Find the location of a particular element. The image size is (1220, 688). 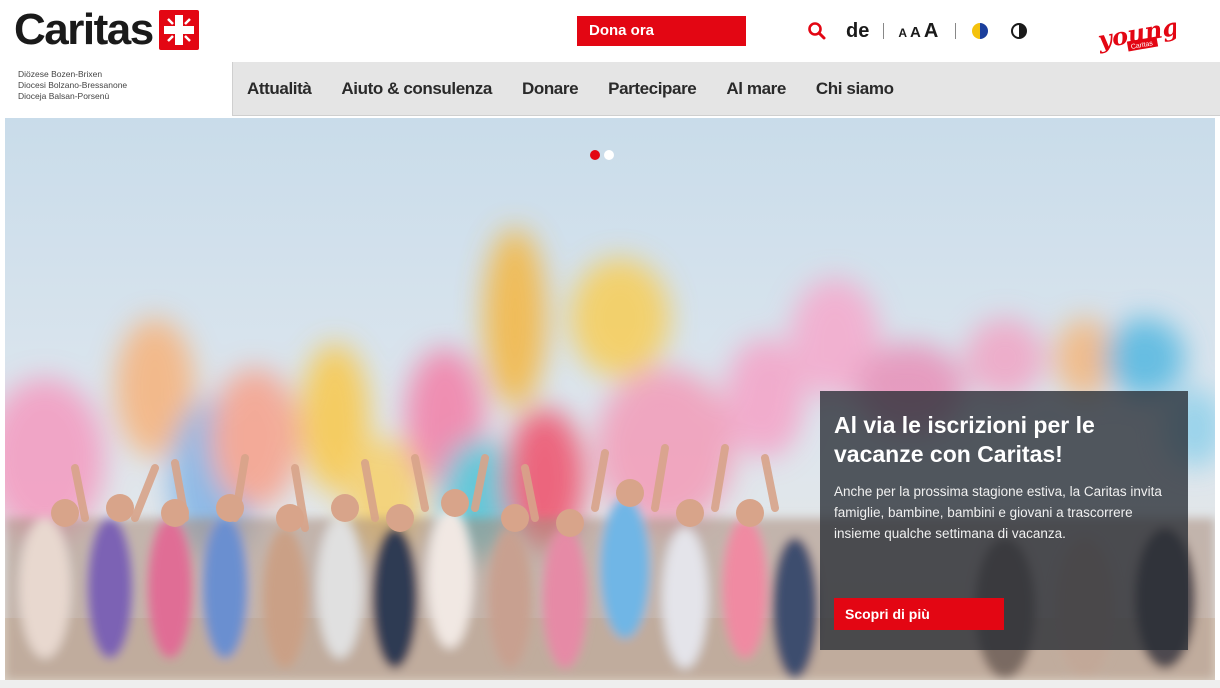

nav-item-aiuto-consulenza: Aiuto & consulenza is located at coordinates (416, 89).